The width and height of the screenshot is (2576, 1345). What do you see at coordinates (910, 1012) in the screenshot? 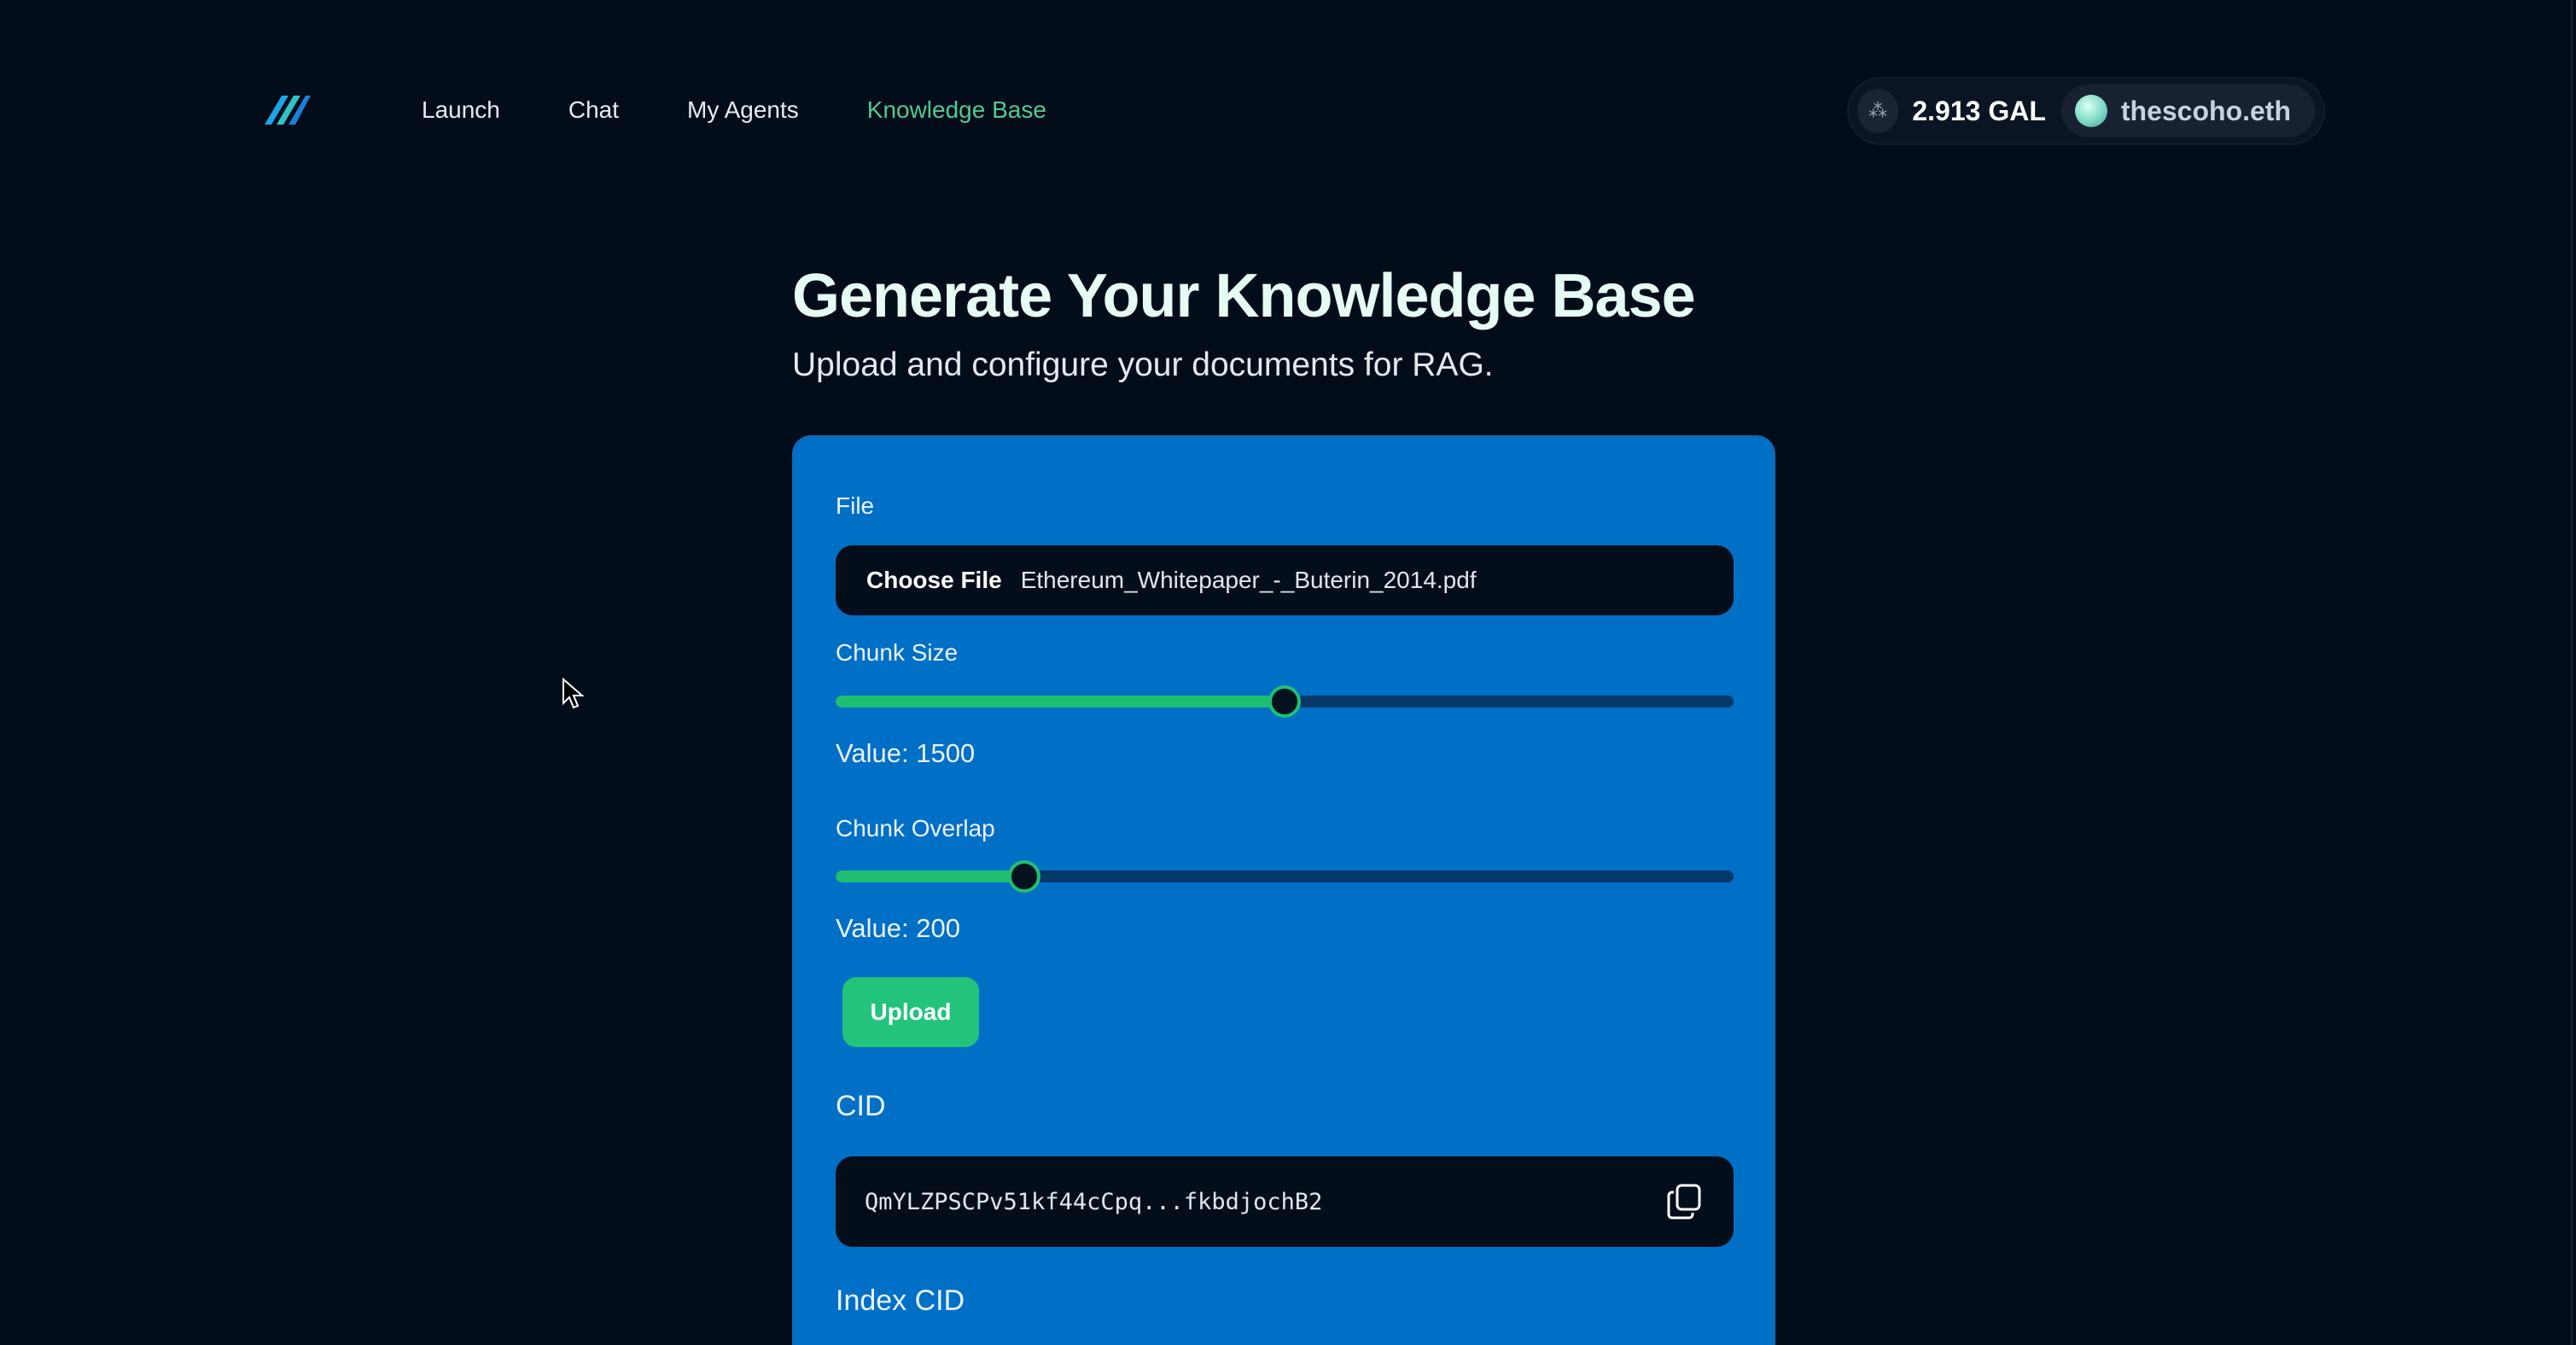
I see `upload-button: Upload` at bounding box center [910, 1012].